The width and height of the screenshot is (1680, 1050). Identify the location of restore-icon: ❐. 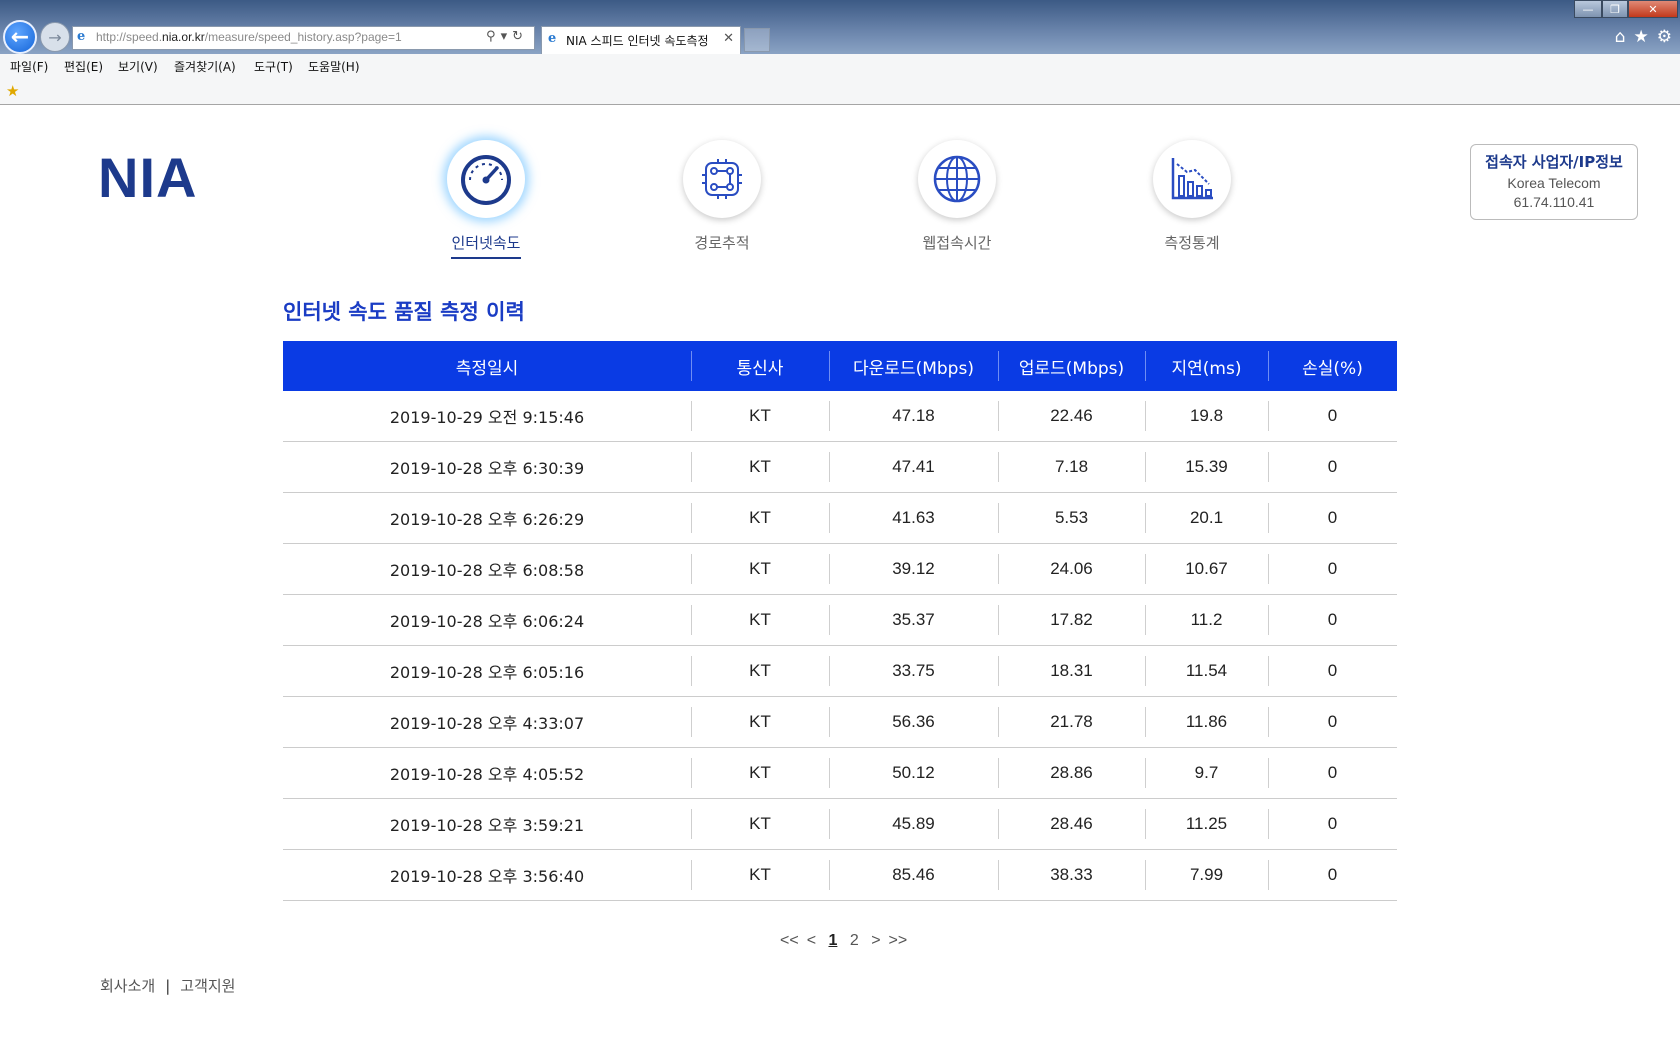
(1615, 9).